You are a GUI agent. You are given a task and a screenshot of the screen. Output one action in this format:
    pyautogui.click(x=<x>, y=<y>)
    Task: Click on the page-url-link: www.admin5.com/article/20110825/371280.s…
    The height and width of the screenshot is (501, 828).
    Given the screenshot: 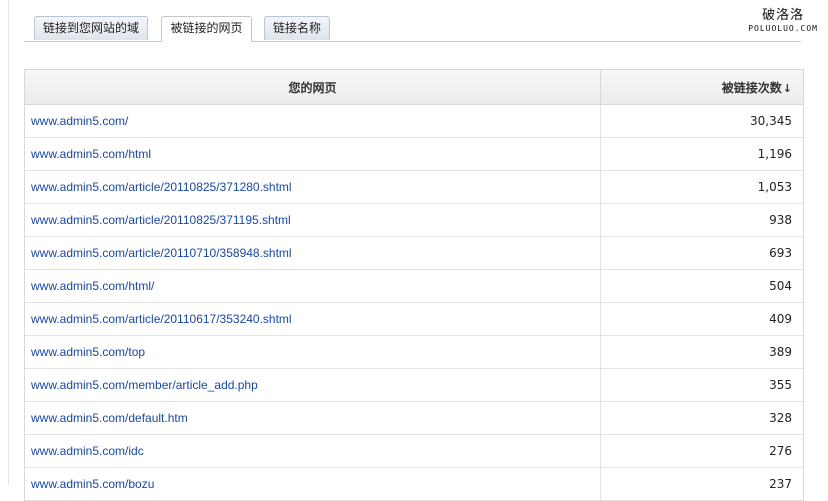 What is the action you would take?
    pyautogui.click(x=161, y=187)
    